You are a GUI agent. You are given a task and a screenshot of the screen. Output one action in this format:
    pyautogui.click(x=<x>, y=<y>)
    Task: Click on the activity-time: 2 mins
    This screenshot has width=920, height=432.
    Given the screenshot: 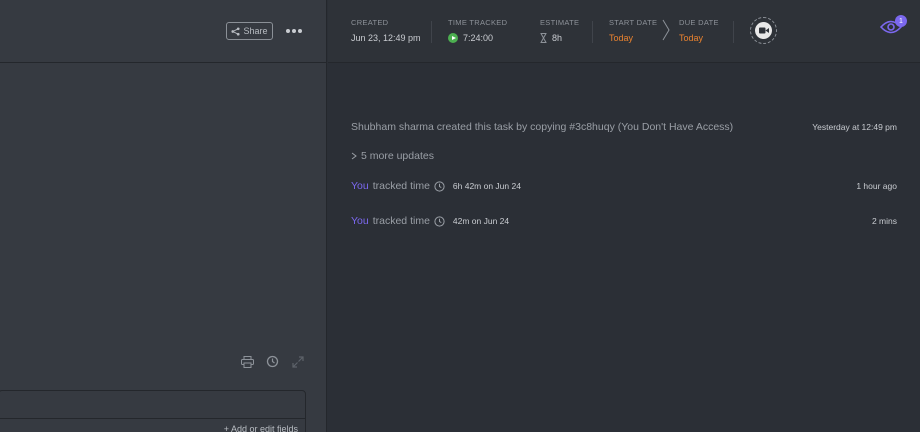 What is the action you would take?
    pyautogui.click(x=884, y=221)
    